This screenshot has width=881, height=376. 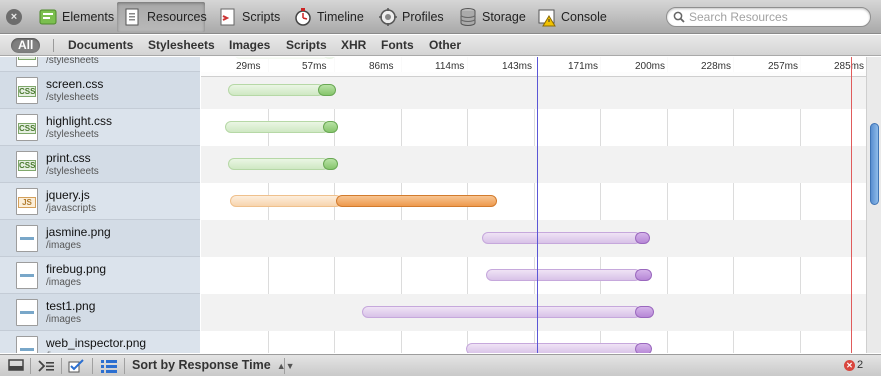 I want to click on sort-select-label: Sort by Response Time, so click(x=201, y=365).